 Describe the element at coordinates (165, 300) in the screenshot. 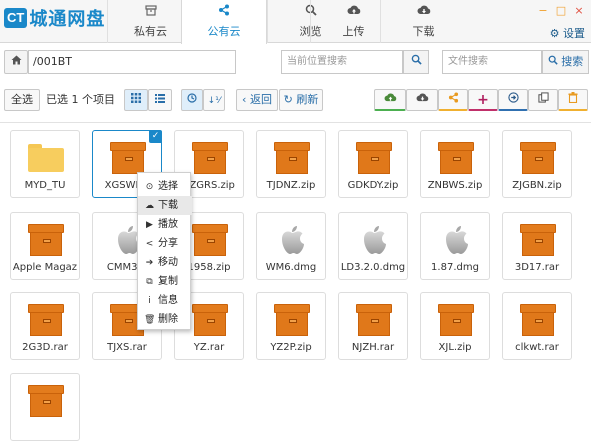

I see `context-menu-item: i 信息` at that location.